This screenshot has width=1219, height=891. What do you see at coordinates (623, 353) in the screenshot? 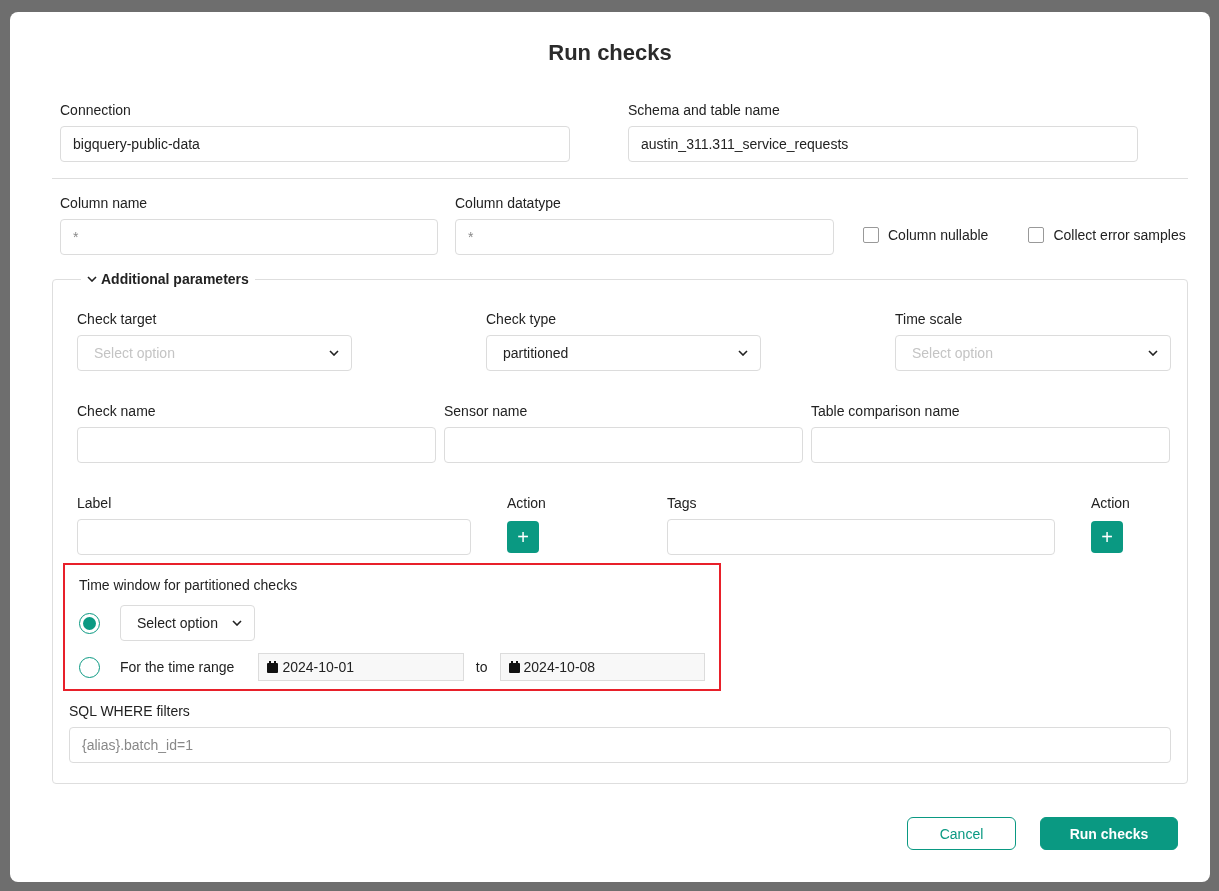
I see `select-field: partitioned` at bounding box center [623, 353].